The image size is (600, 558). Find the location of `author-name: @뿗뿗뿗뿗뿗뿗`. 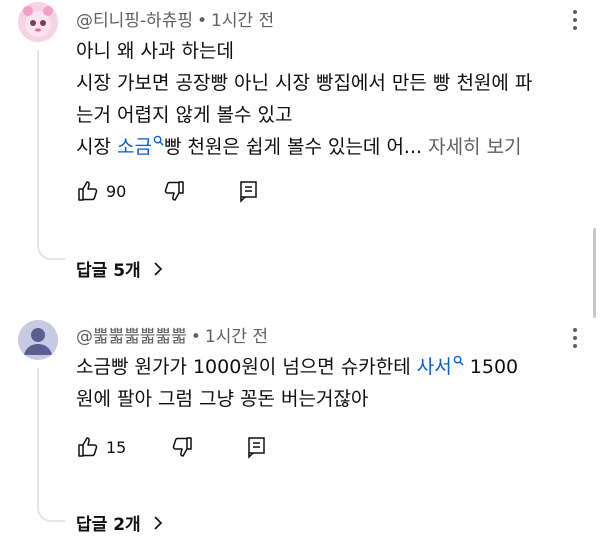

author-name: @뿗뿗뿗뿗뿗뿗 is located at coordinates (131, 337).